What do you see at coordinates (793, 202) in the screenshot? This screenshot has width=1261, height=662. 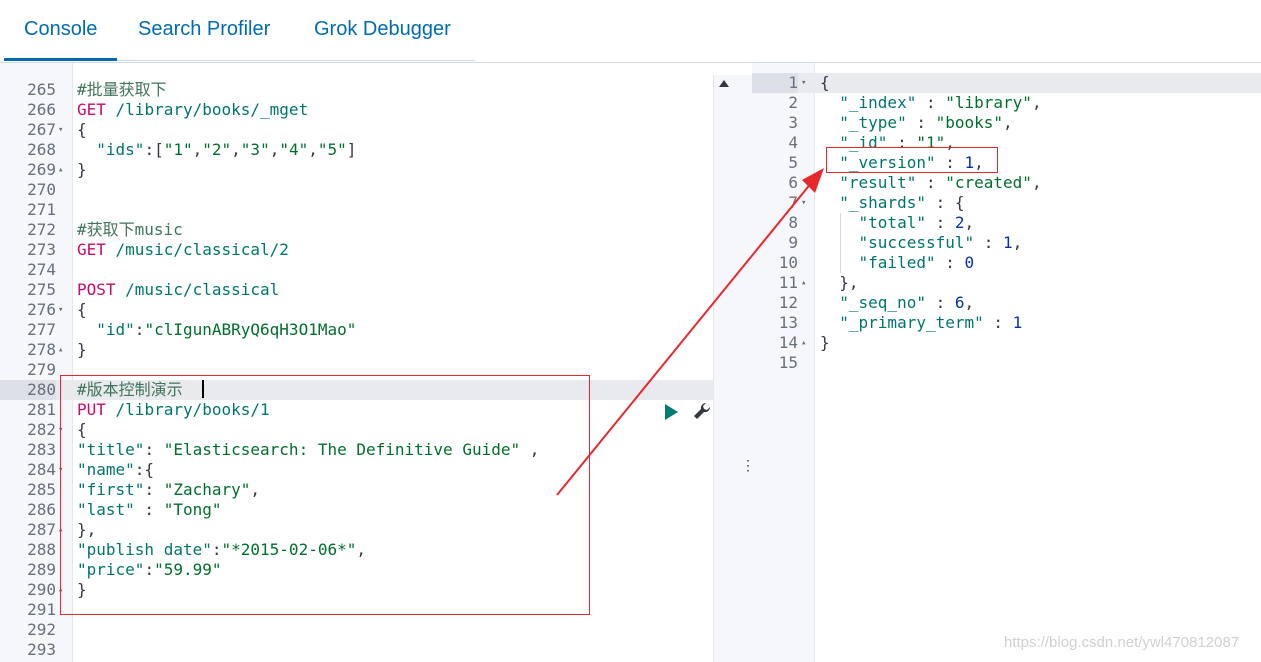 I see `line-number: 7` at bounding box center [793, 202].